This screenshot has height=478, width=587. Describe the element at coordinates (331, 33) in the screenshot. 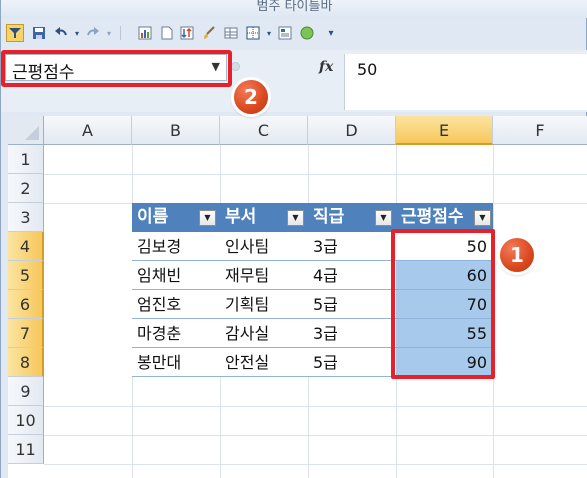

I see `customize-icon: ▾` at that location.